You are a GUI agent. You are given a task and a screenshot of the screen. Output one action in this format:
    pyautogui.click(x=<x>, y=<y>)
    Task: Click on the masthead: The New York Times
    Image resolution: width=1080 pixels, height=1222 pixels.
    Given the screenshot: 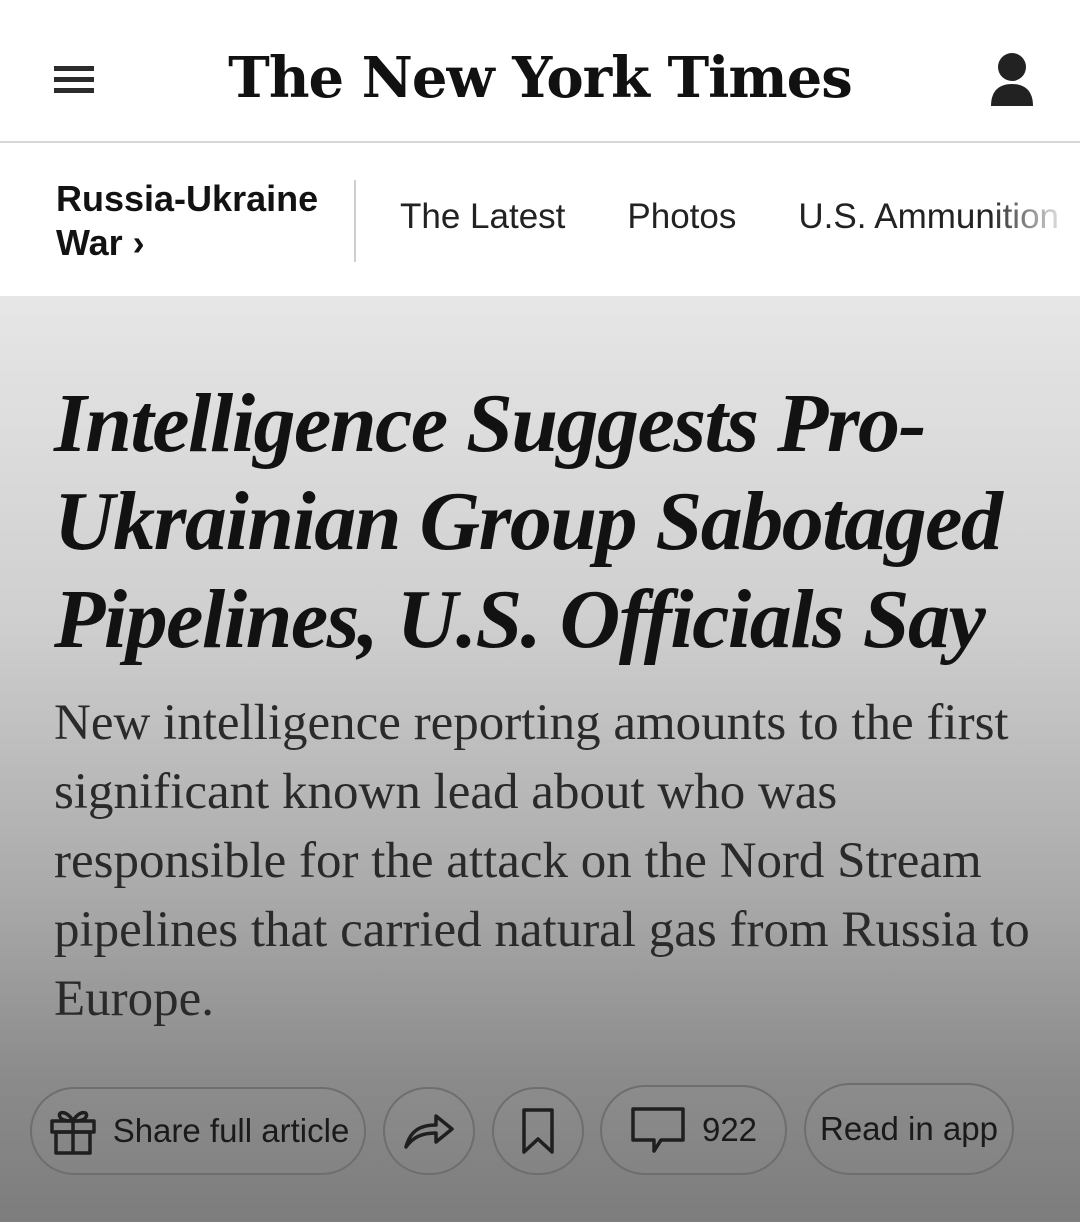 What is the action you would take?
    pyautogui.click(x=540, y=71)
    